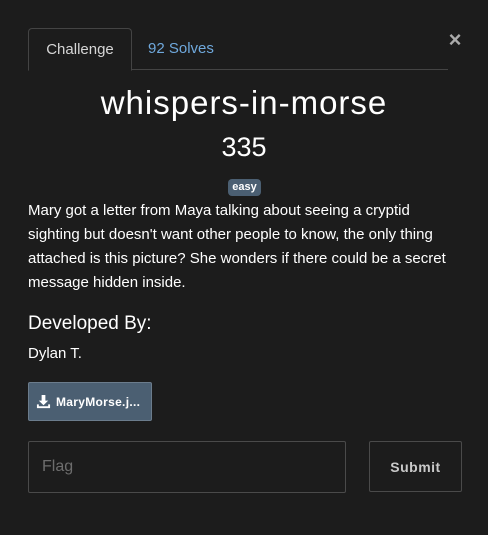  What do you see at coordinates (244, 102) in the screenshot?
I see `challenge-title: whispers-in-morse` at bounding box center [244, 102].